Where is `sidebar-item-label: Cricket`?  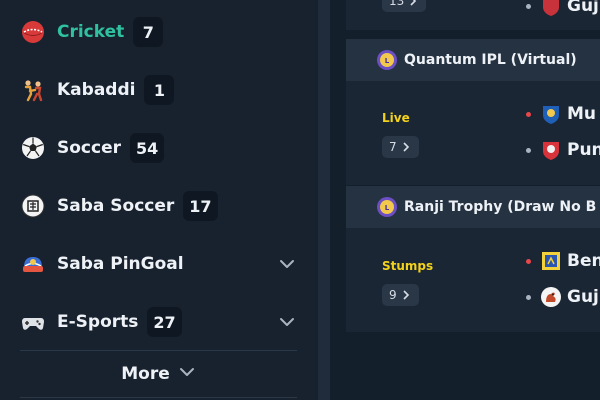
sidebar-item-label: Cricket is located at coordinates (91, 32).